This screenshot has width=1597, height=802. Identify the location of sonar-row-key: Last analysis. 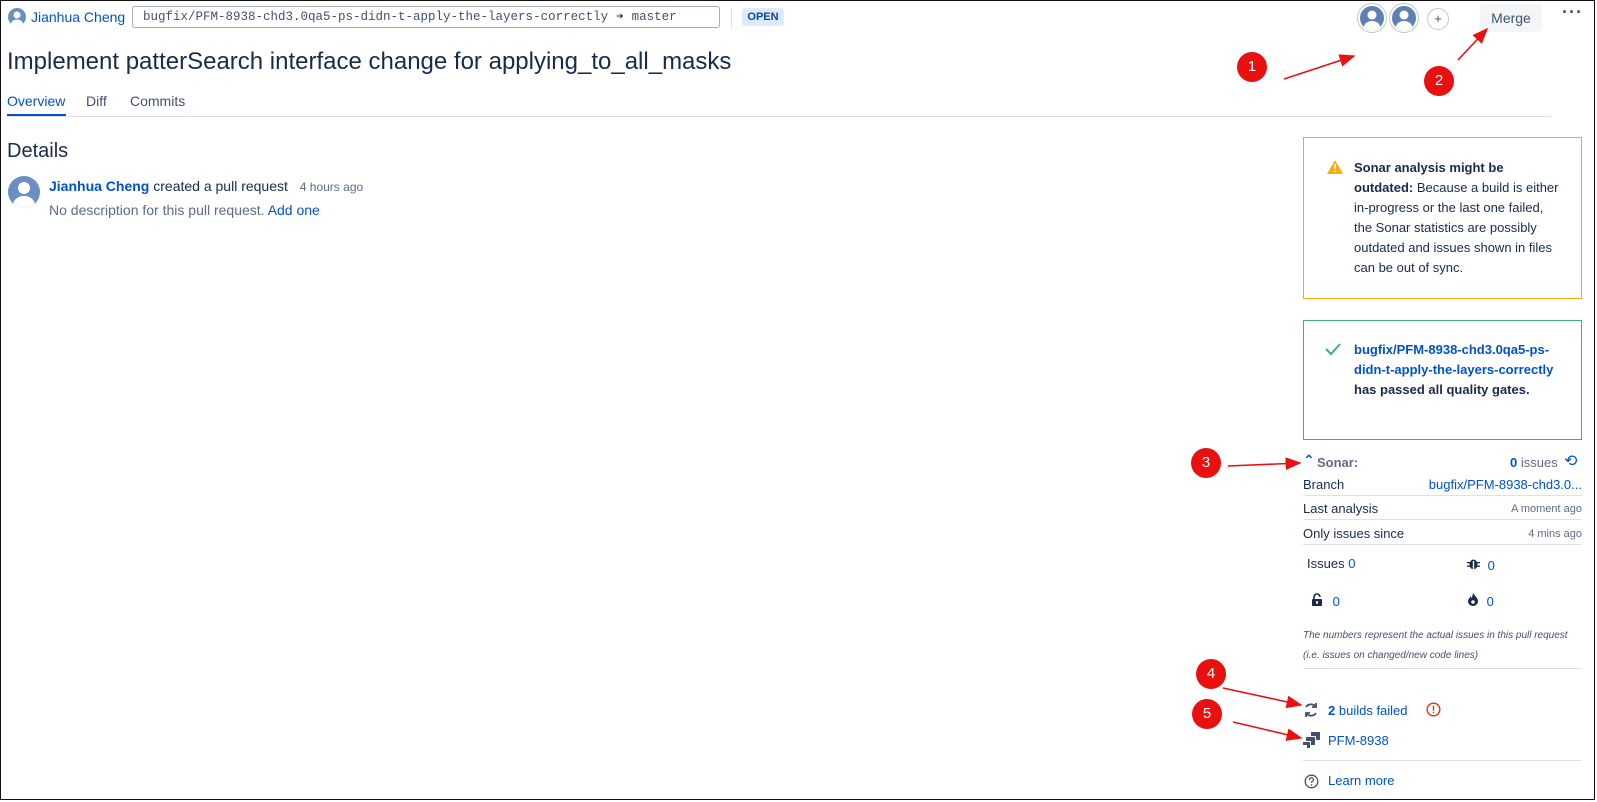
(1341, 508).